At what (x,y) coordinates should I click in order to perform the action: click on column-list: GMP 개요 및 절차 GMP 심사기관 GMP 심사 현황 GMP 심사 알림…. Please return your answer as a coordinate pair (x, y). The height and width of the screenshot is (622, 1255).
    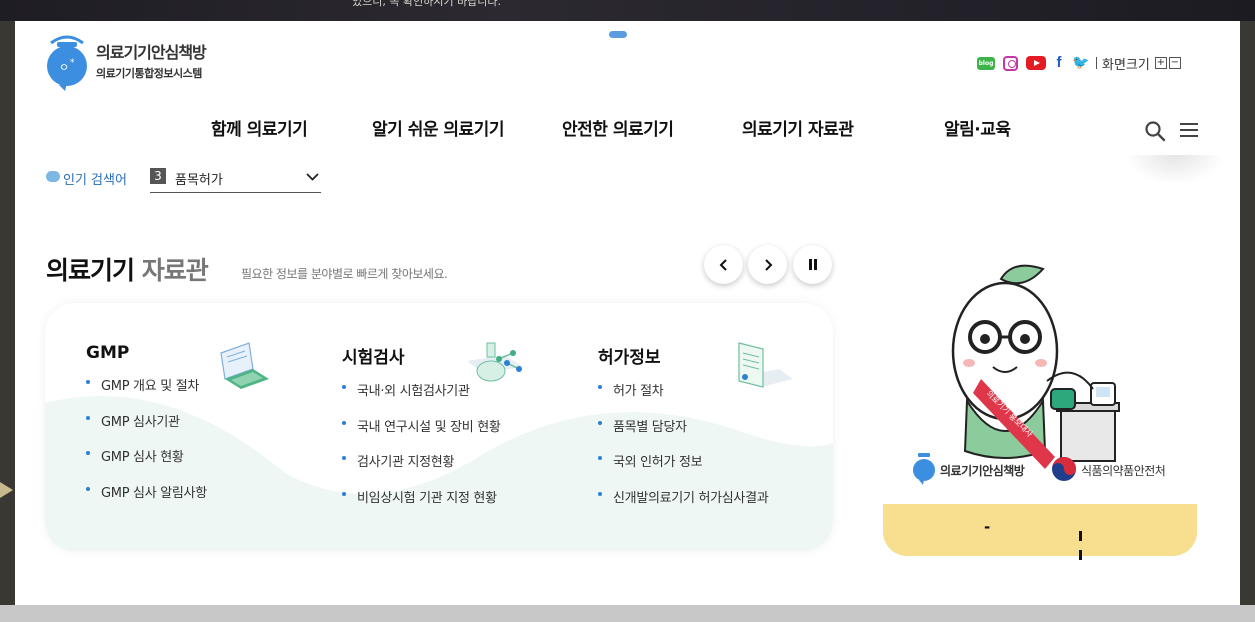
    Looking at the image, I should click on (206, 446).